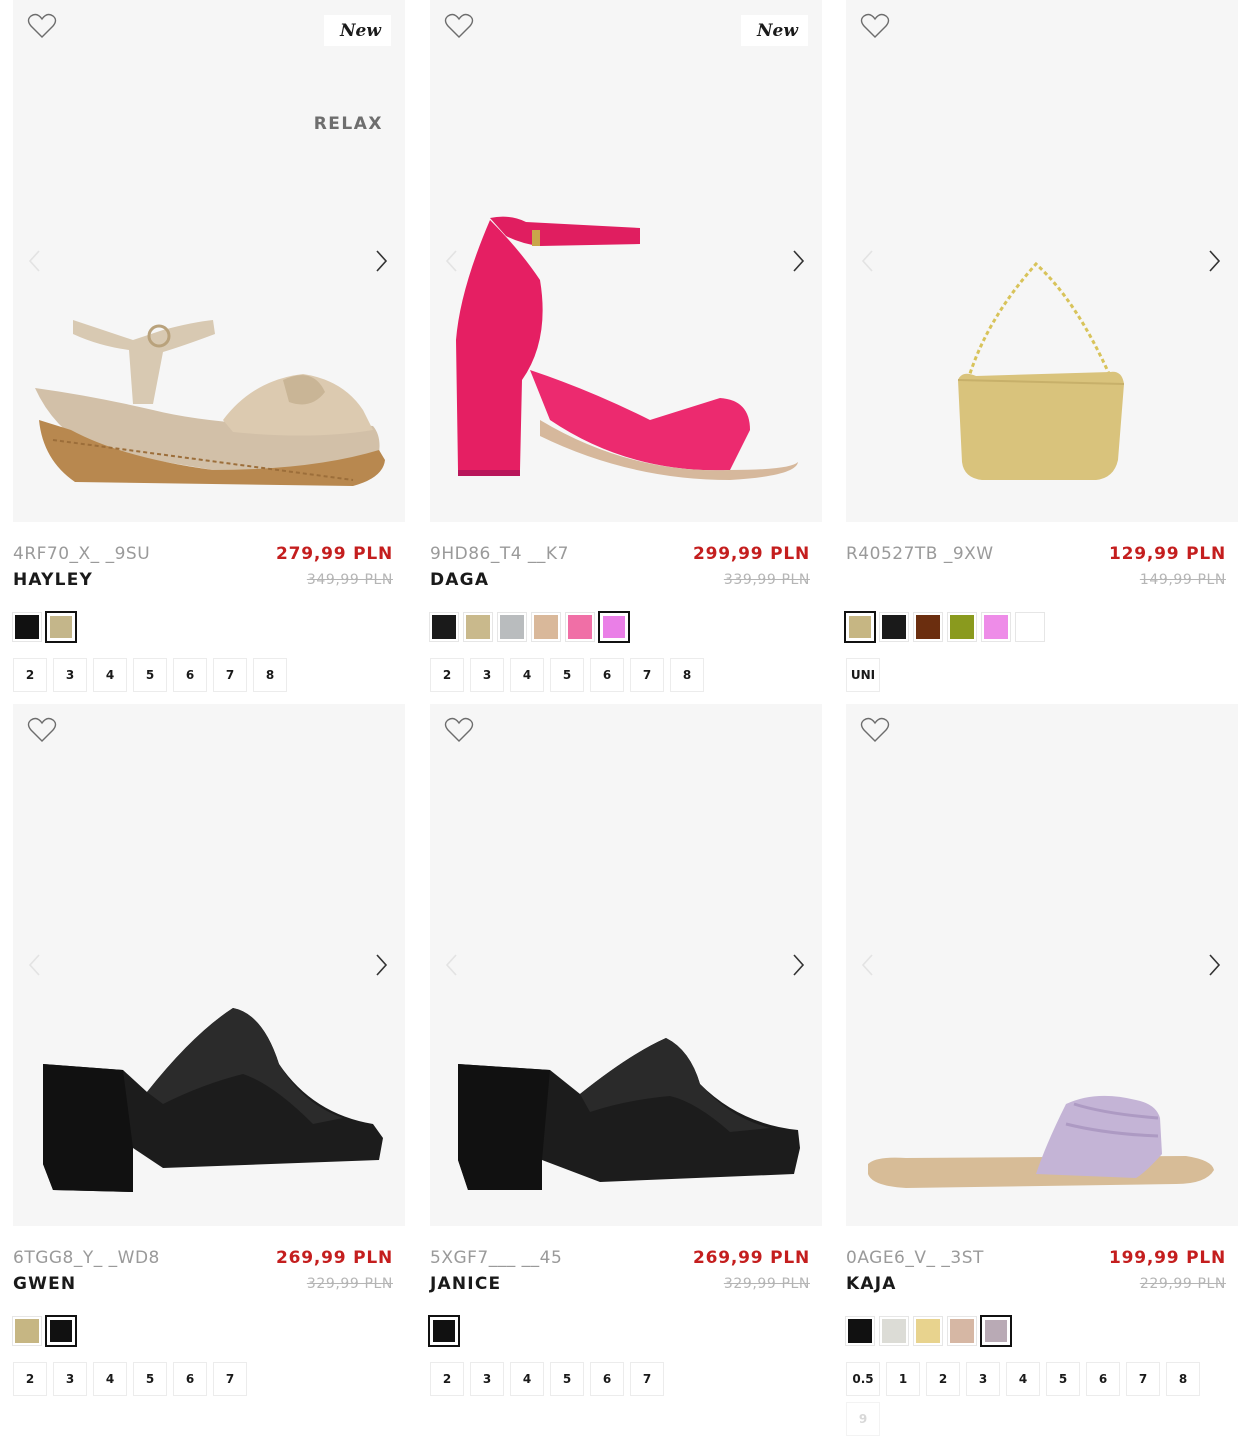  Describe the element at coordinates (465, 1284) in the screenshot. I see `product-name: JANICE` at that location.